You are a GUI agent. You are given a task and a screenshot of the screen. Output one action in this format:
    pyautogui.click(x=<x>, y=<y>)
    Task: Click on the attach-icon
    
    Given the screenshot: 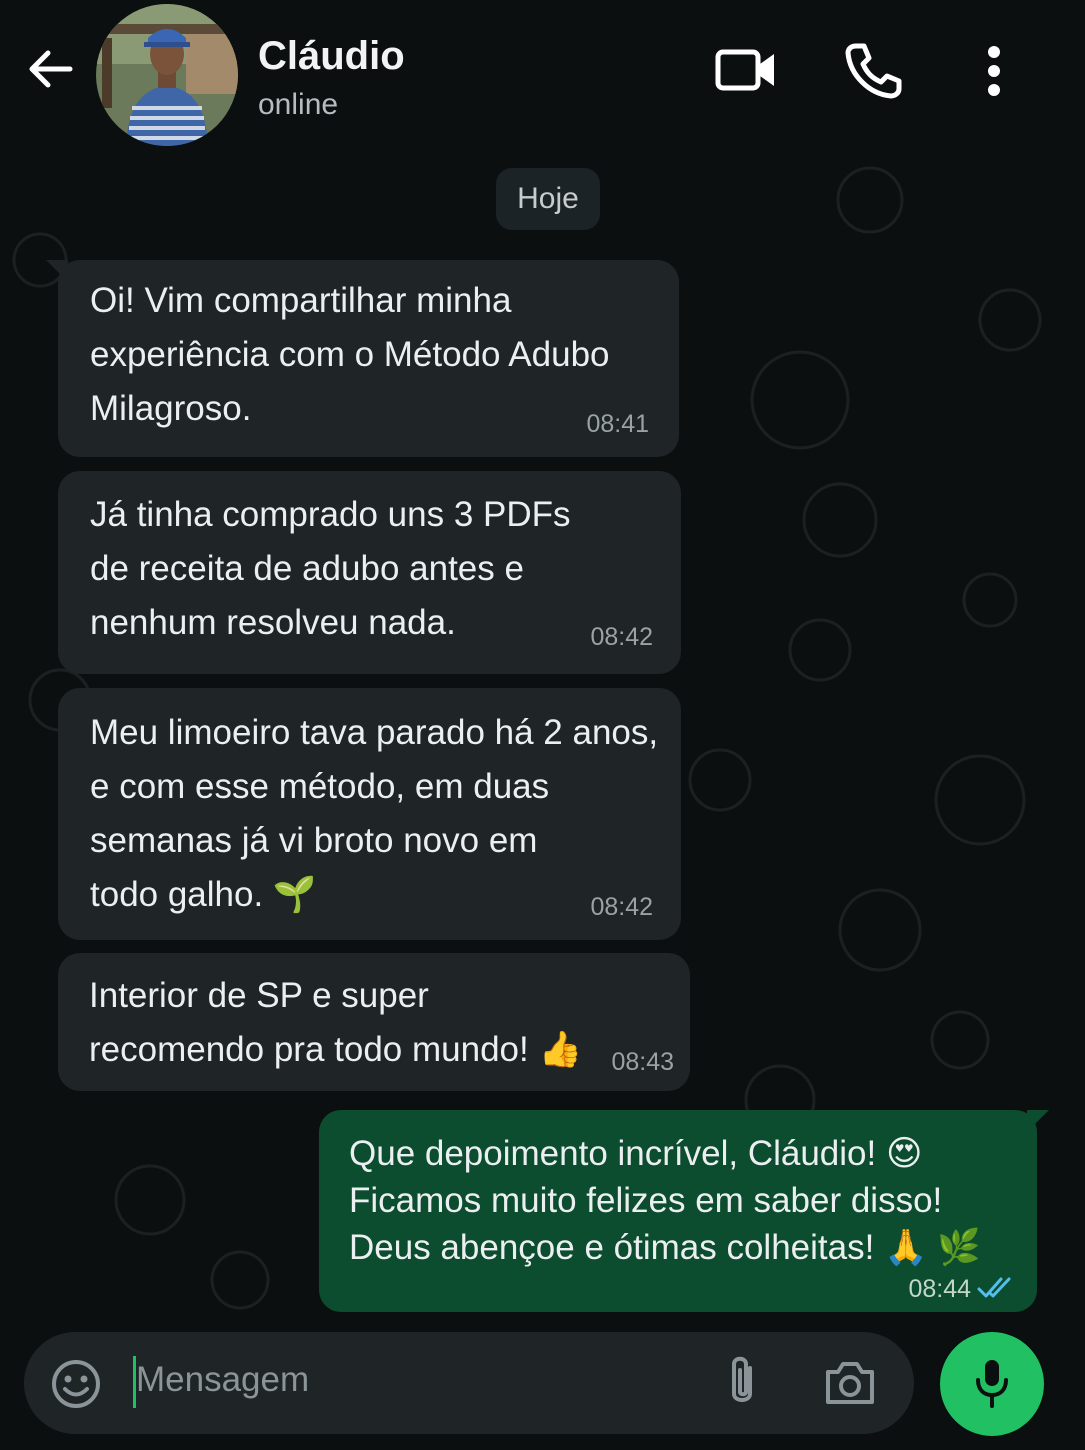 What is the action you would take?
    pyautogui.click(x=742, y=1383)
    